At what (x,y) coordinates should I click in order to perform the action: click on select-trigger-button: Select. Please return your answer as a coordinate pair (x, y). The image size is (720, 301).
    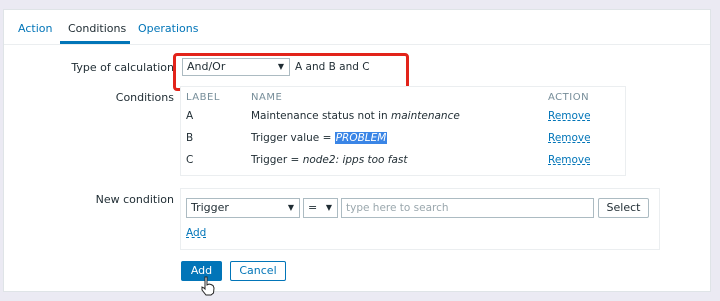
    Looking at the image, I should click on (623, 208).